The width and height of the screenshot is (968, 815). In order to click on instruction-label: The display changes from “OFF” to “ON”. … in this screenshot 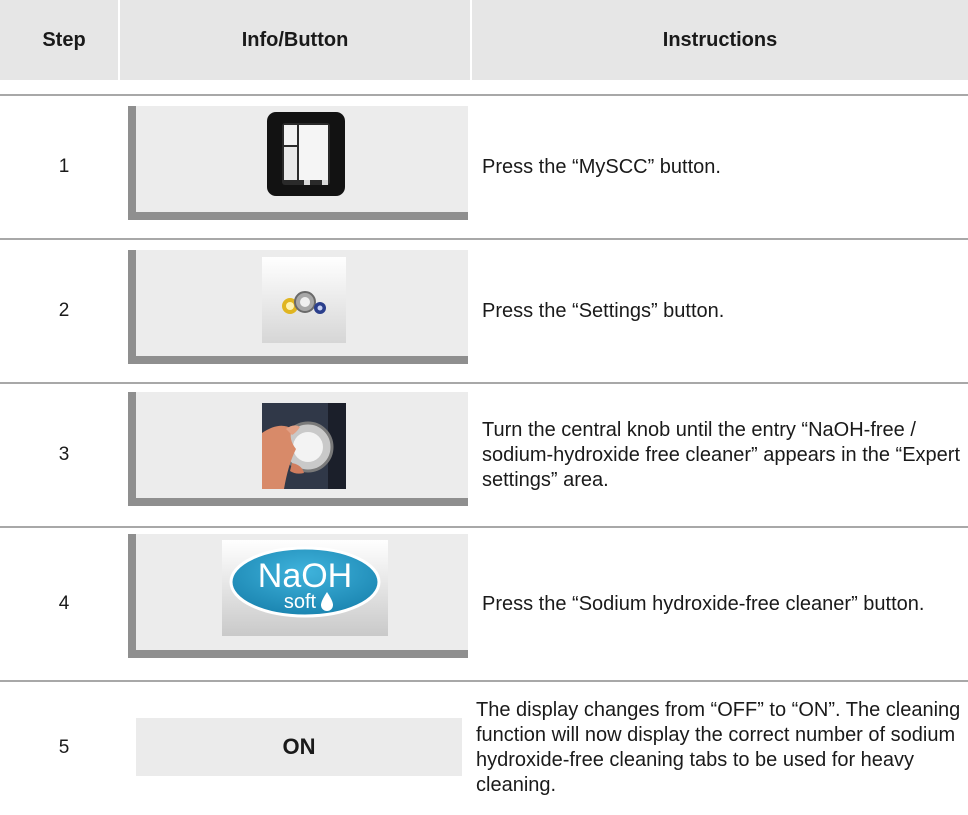, I will do `click(718, 747)`.